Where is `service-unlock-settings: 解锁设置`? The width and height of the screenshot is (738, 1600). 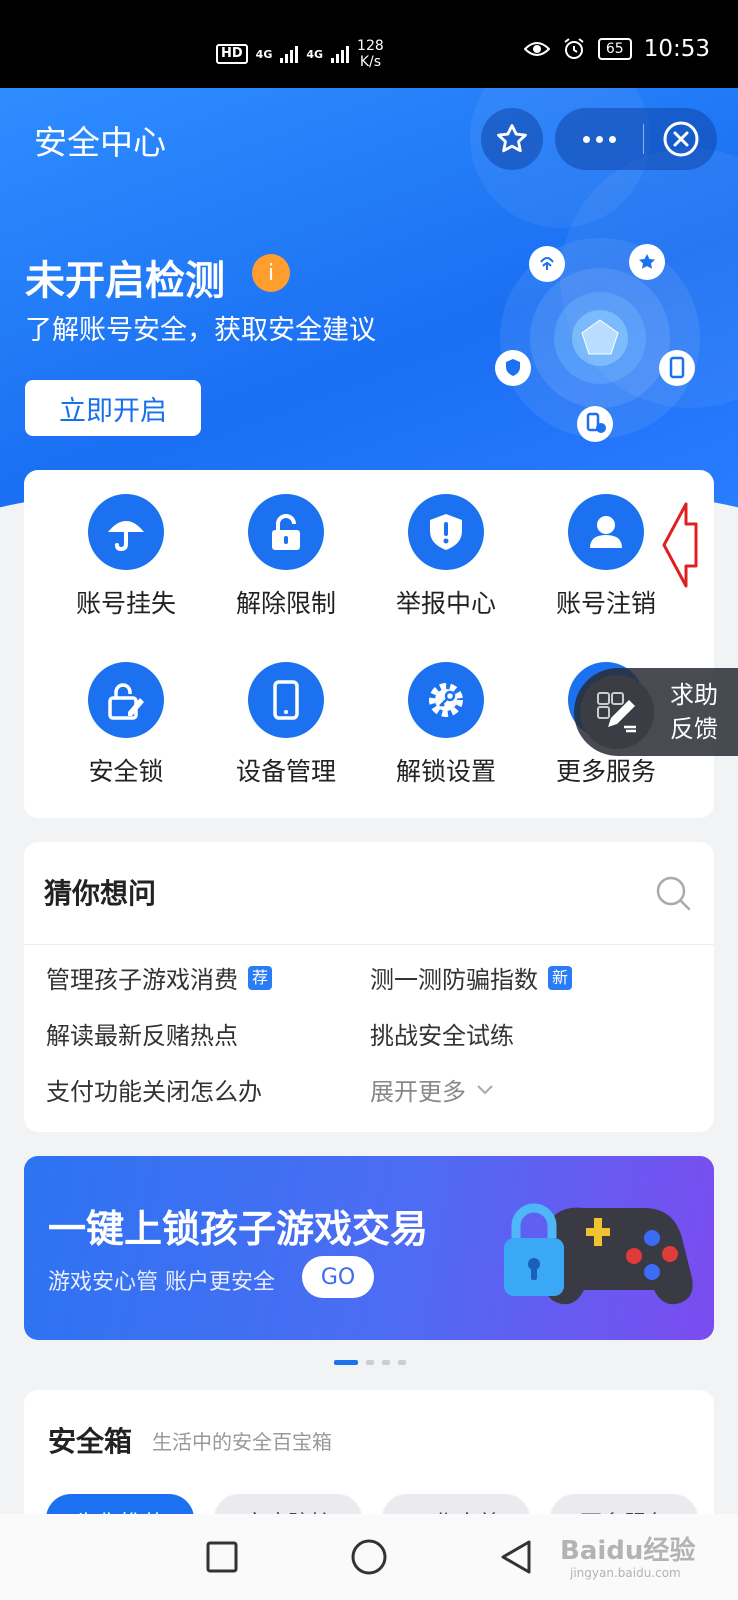
service-unlock-settings: 解锁设置 is located at coordinates (446, 725).